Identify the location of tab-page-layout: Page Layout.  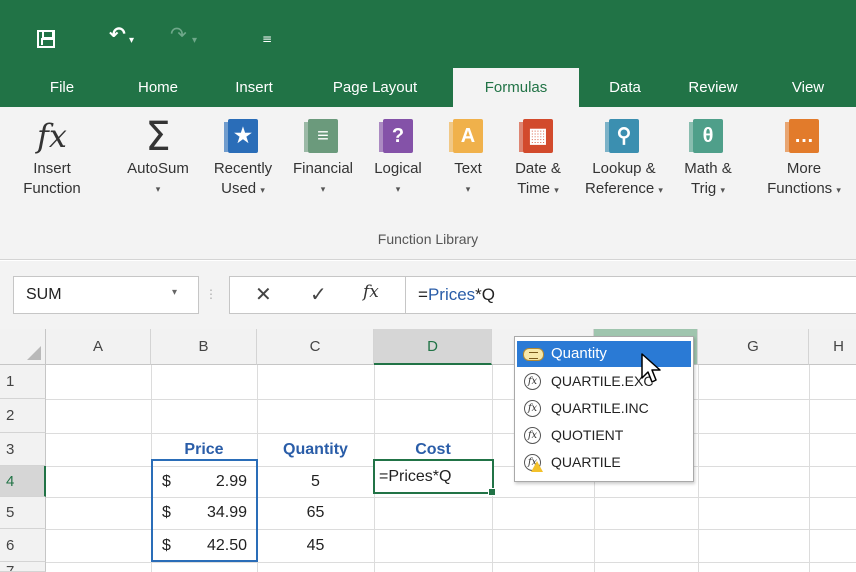
(375, 87).